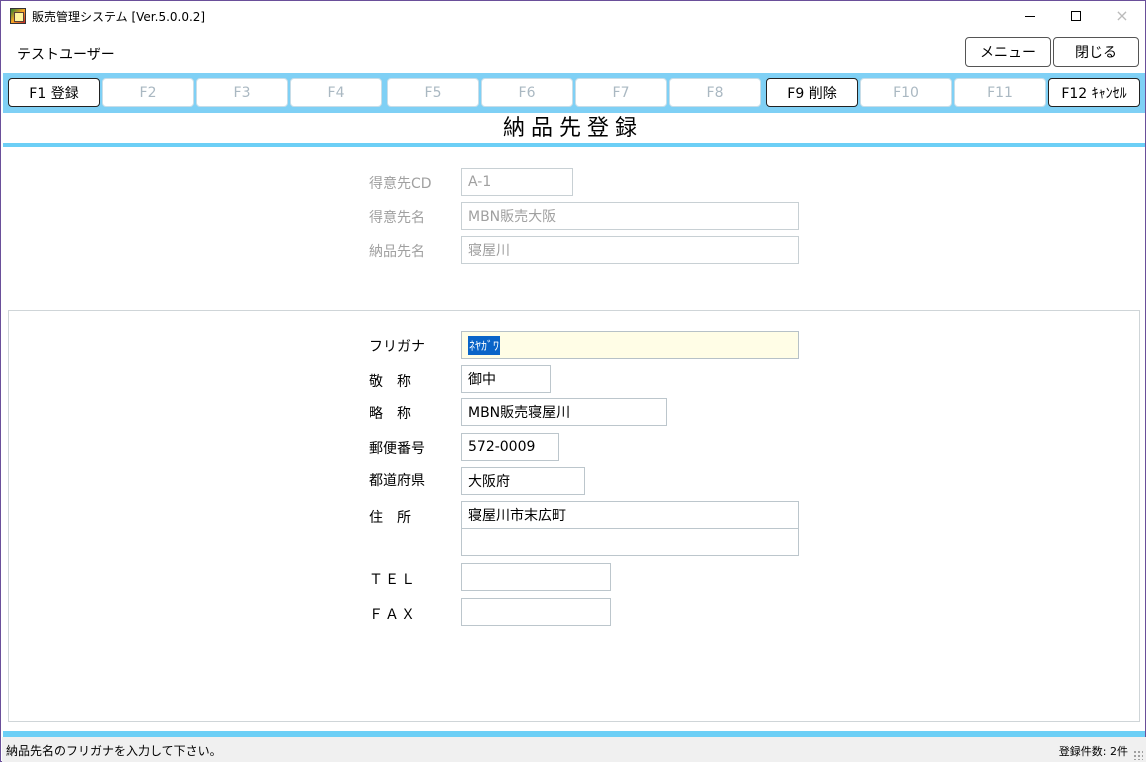 This screenshot has height=762, width=1146. I want to click on address-line2-input, so click(630, 542).